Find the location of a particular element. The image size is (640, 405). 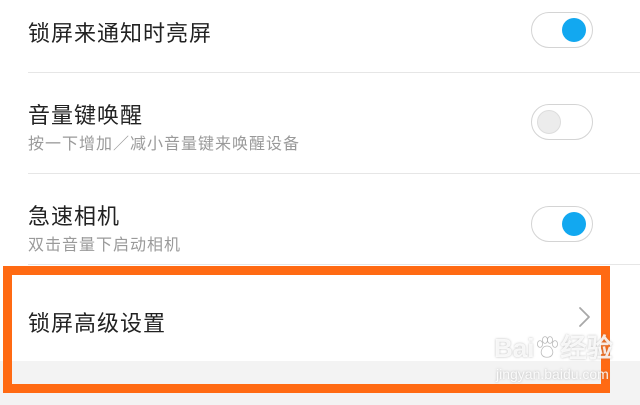

volume-key-wake-toggle is located at coordinates (562, 122).